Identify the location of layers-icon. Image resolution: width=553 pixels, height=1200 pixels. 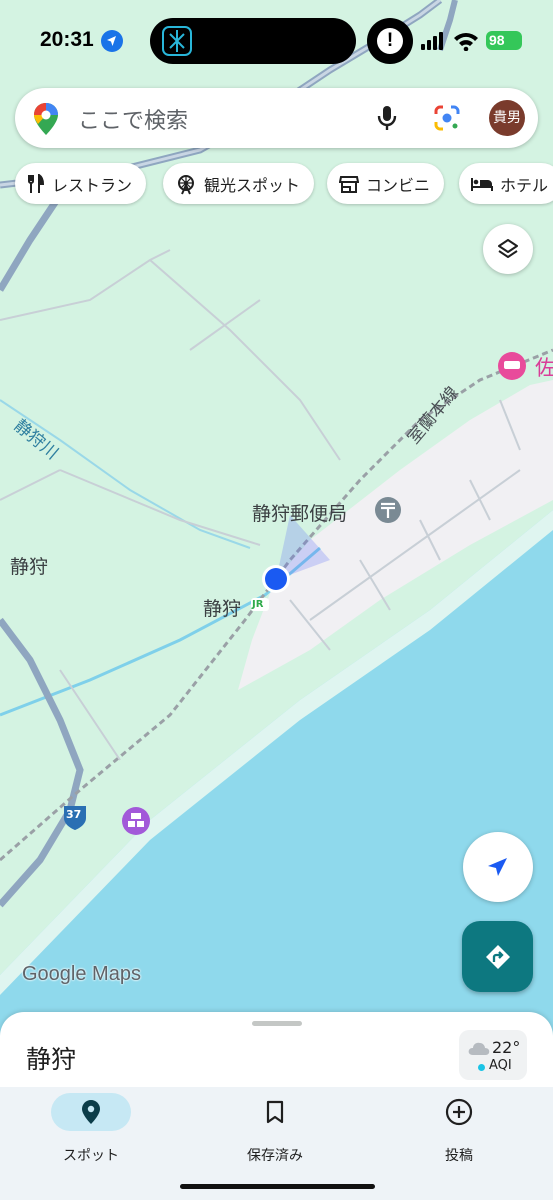
(508, 248).